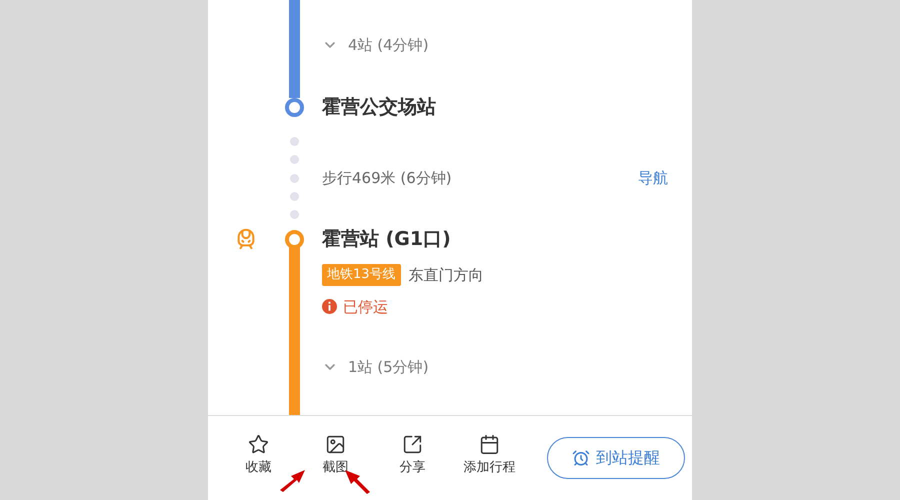 Image resolution: width=900 pixels, height=500 pixels. What do you see at coordinates (329, 306) in the screenshot?
I see `info-icon` at bounding box center [329, 306].